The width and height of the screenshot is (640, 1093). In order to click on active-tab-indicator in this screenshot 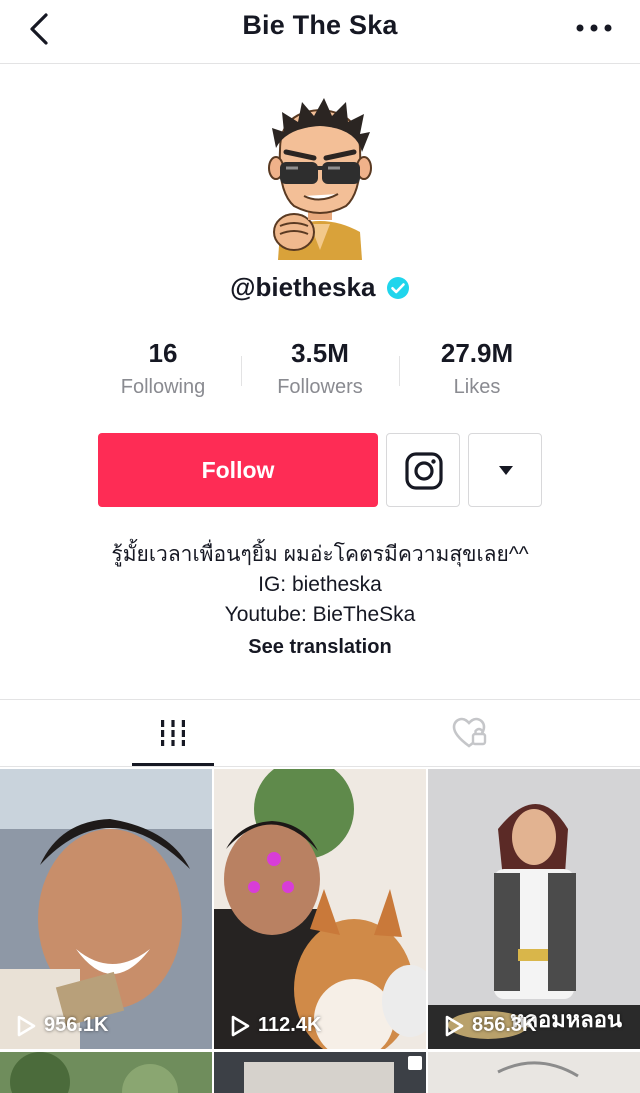, I will do `click(173, 764)`.